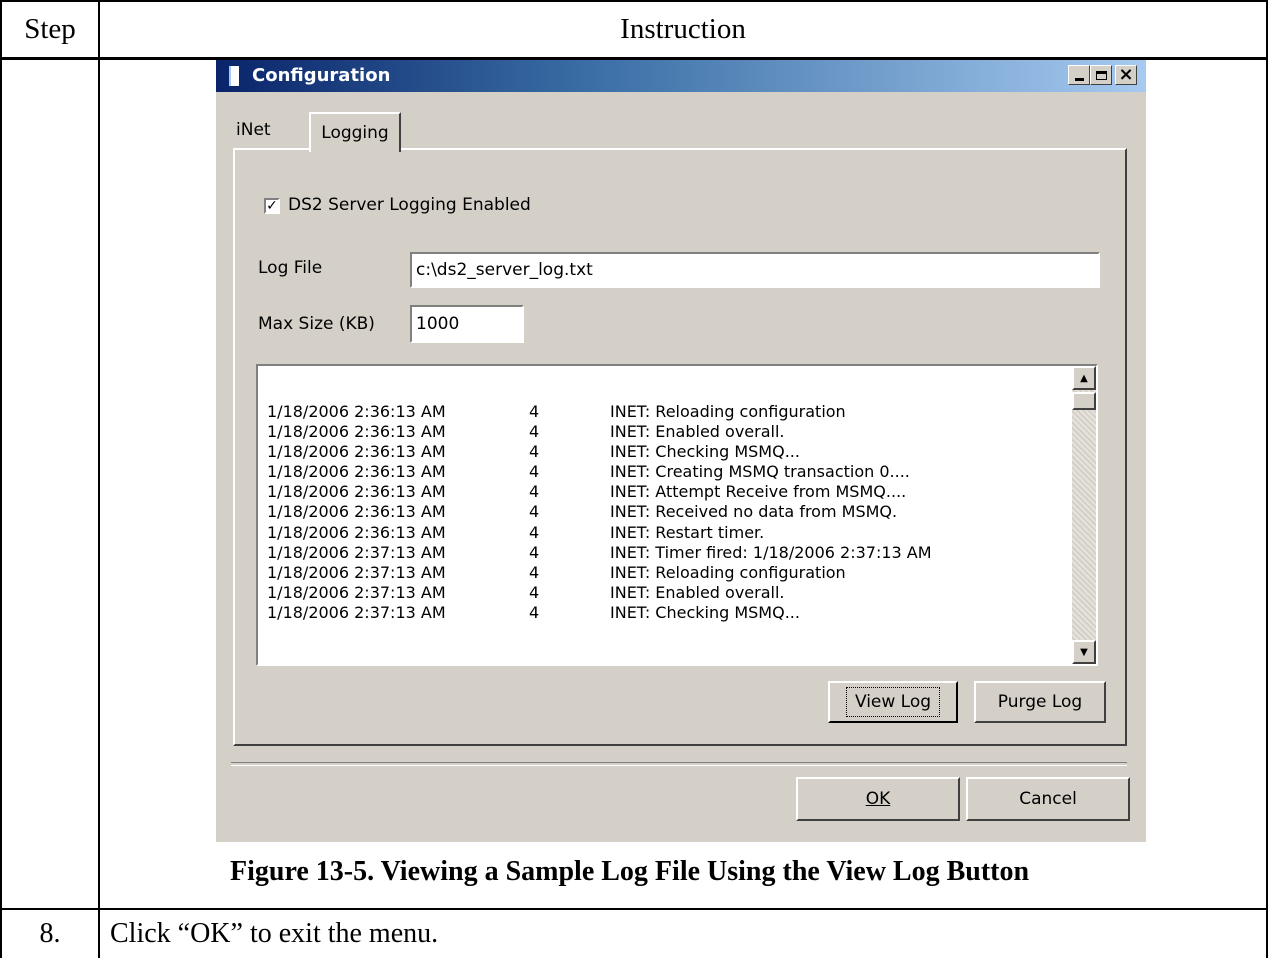 This screenshot has width=1268, height=958. I want to click on table-border-left, so click(1, 479).